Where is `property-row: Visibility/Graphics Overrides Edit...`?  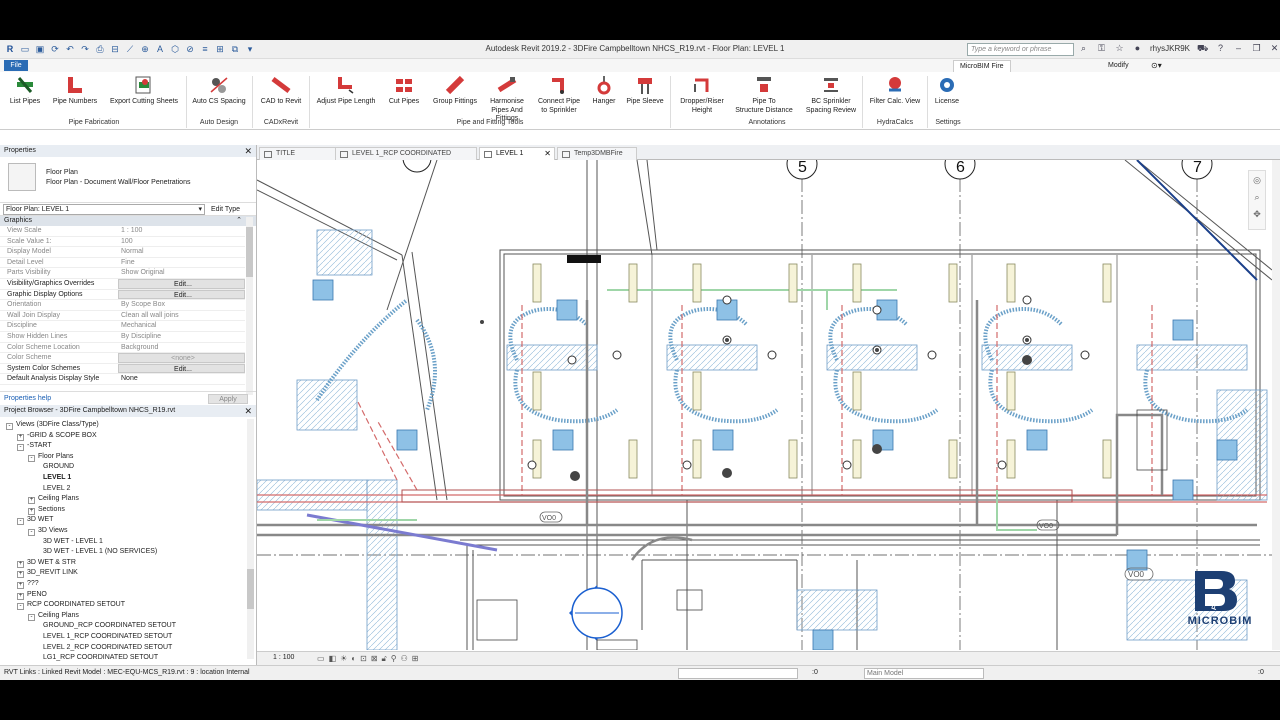 property-row: Visibility/Graphics Overrides Edit... is located at coordinates (122, 284).